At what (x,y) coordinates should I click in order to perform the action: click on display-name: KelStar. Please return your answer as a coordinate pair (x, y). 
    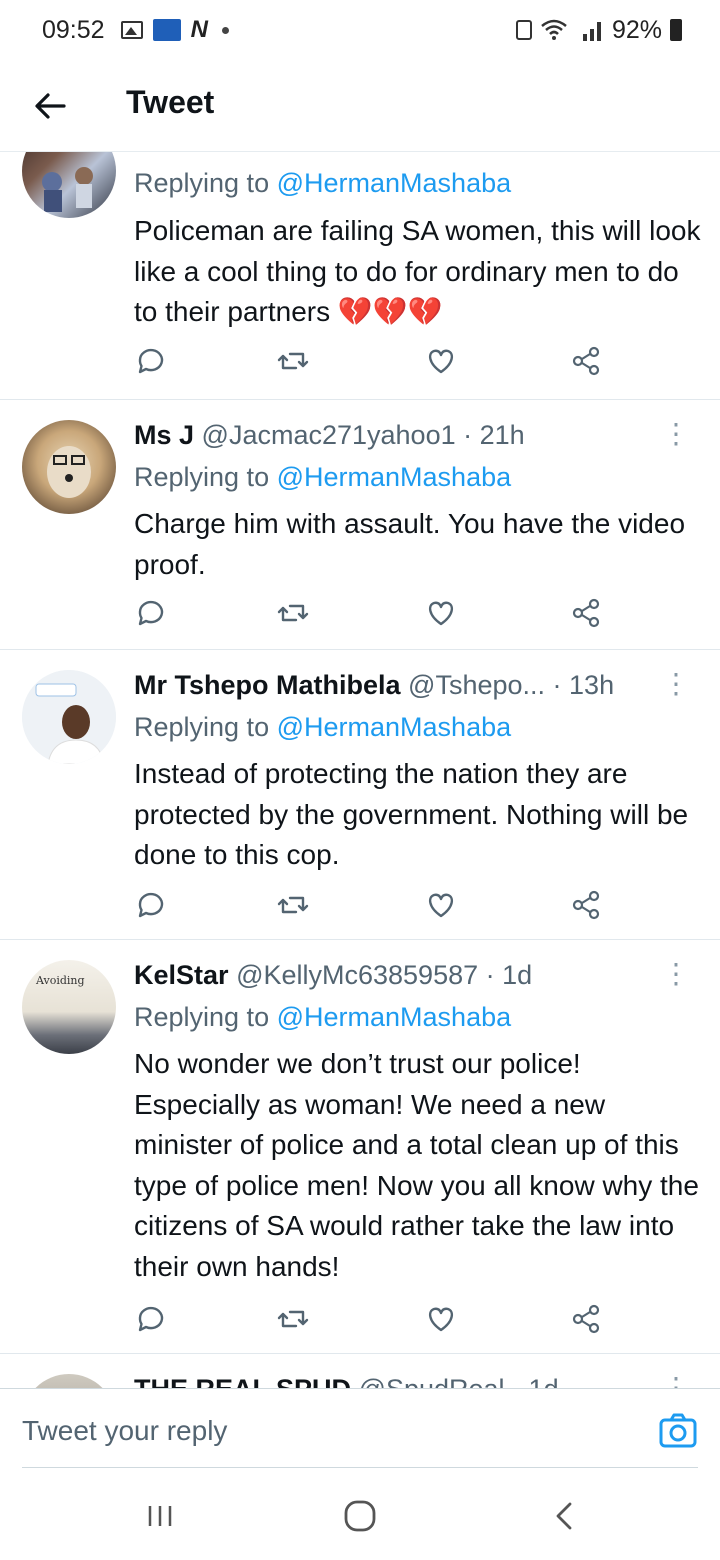
    Looking at the image, I should click on (181, 975).